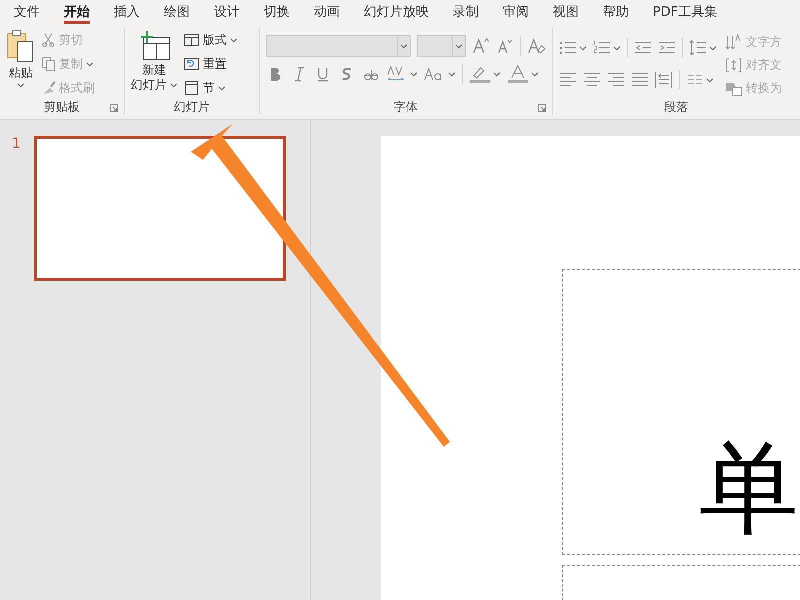 This screenshot has height=600, width=800. Describe the element at coordinates (734, 42) in the screenshot. I see `text-direction-icon` at that location.